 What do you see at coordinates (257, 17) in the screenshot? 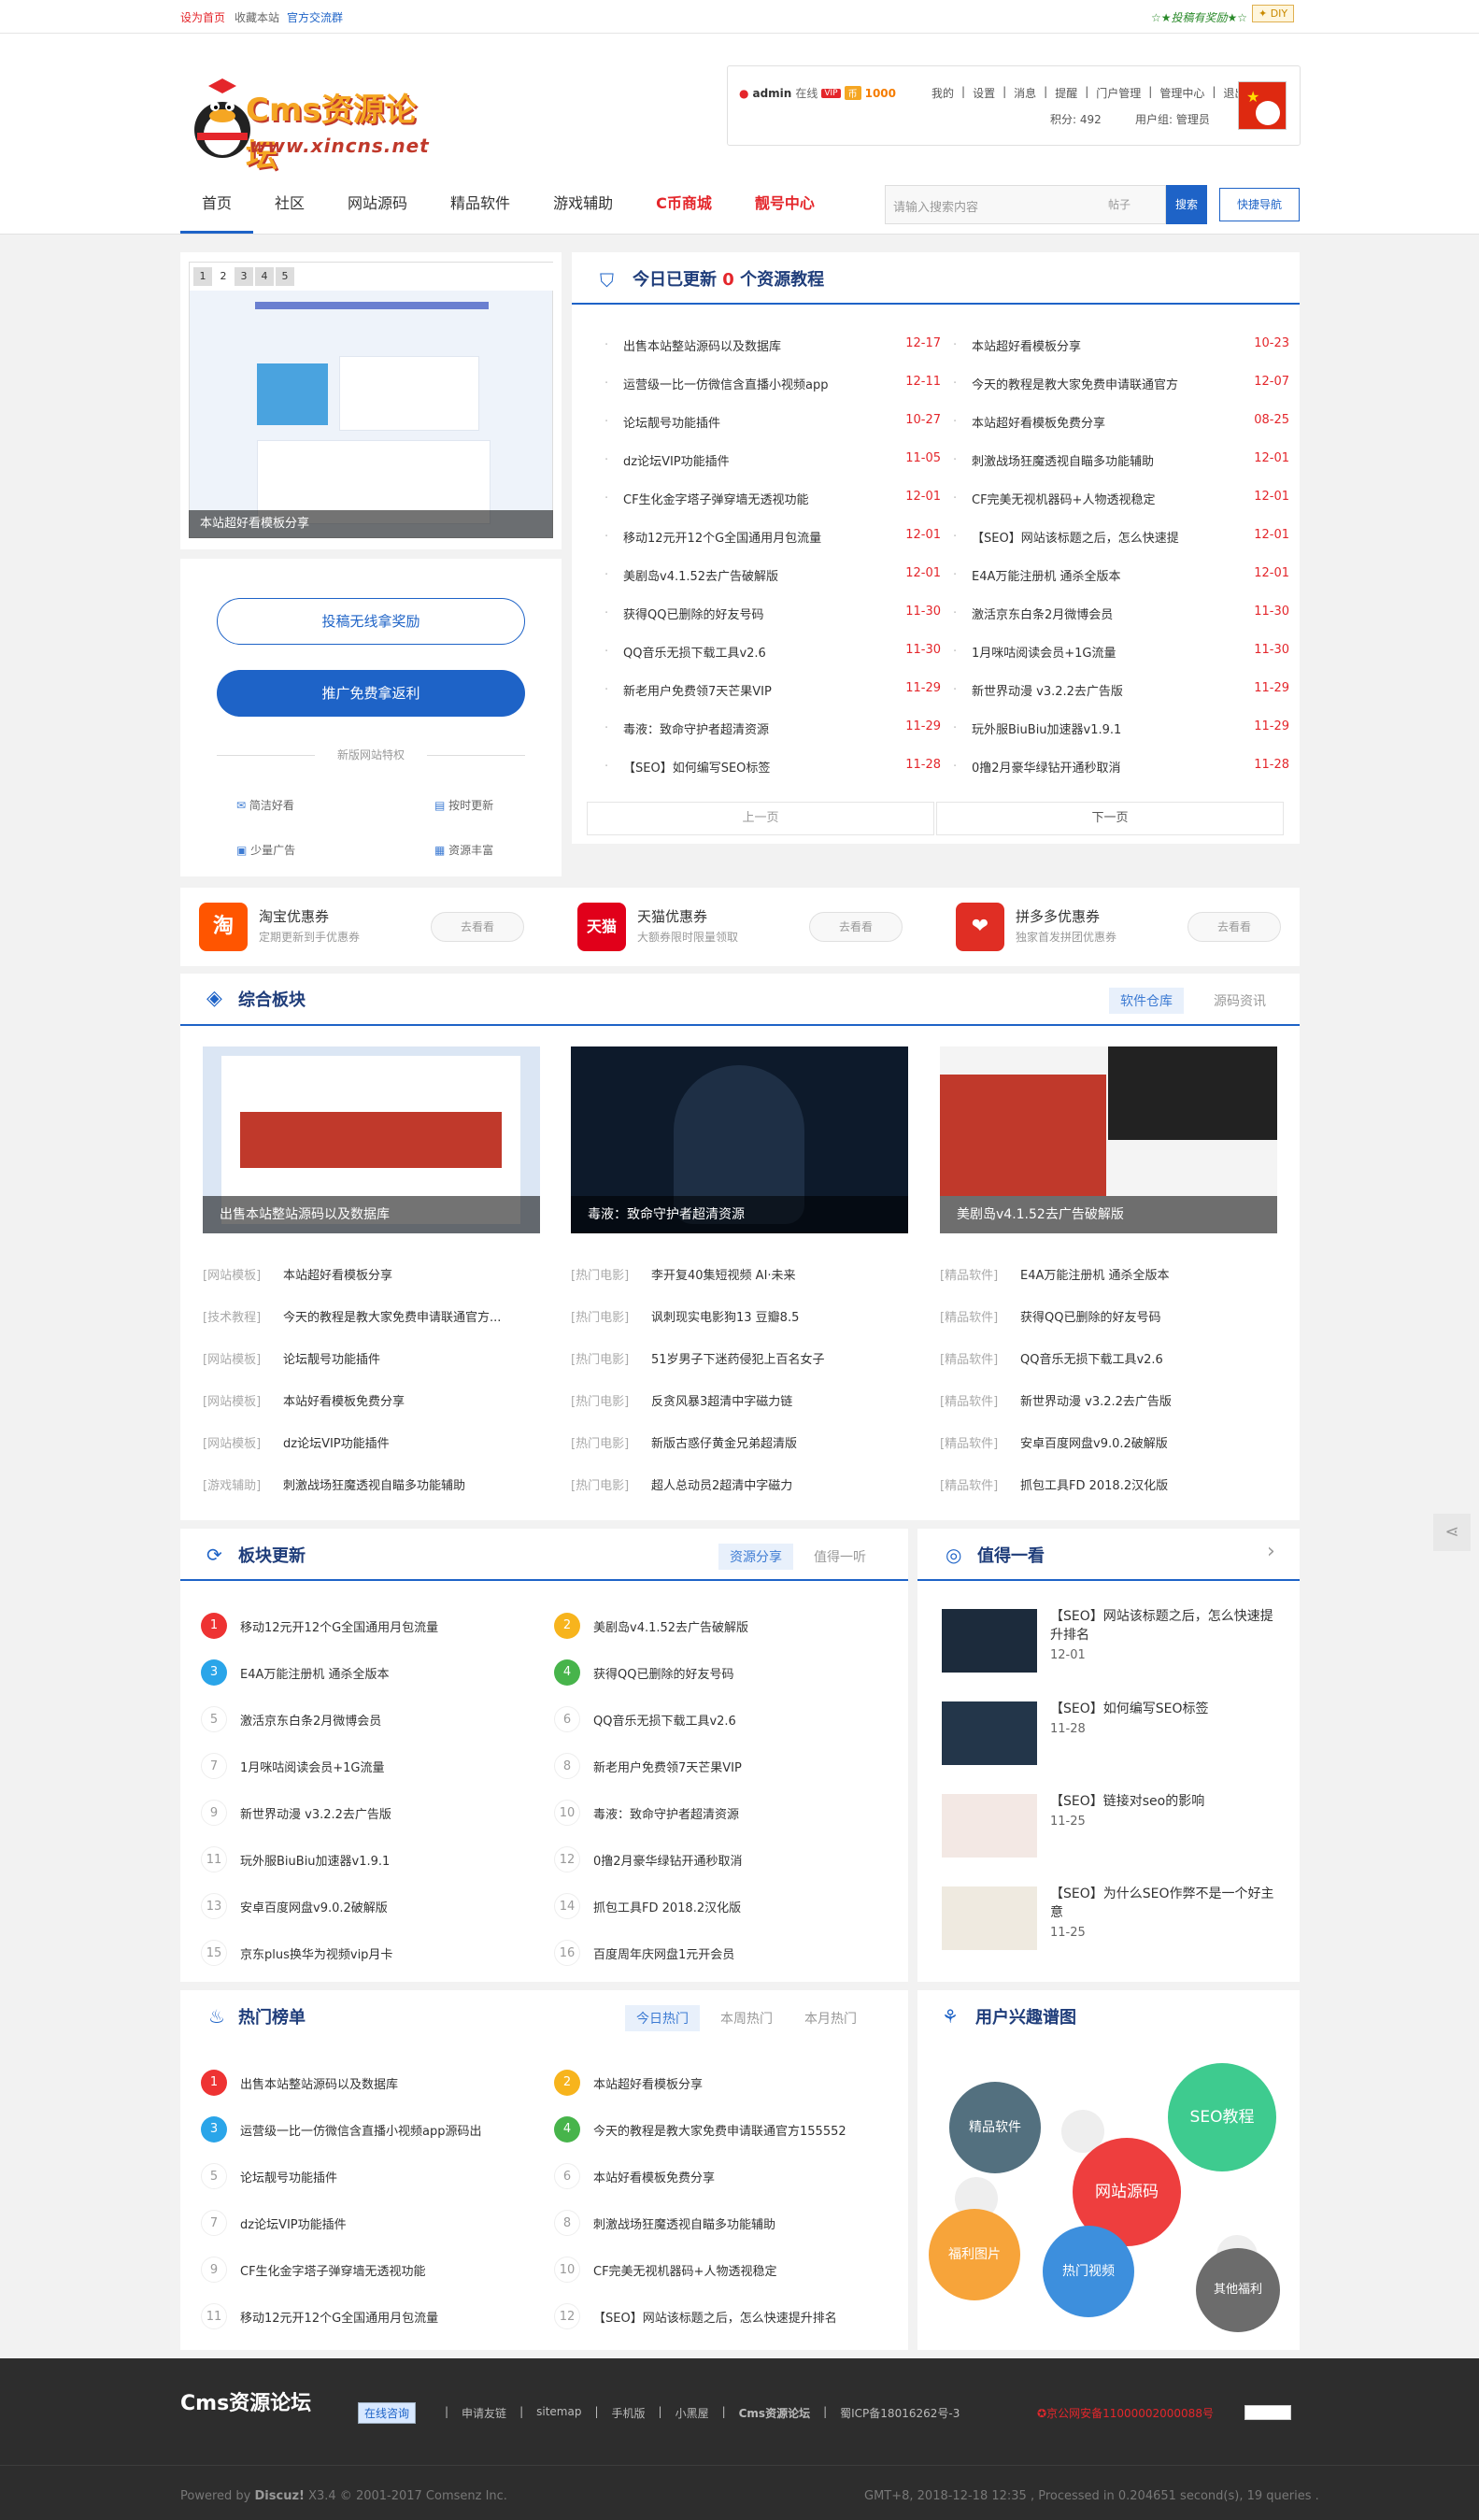
I see `favorite-link: 收藏本站` at bounding box center [257, 17].